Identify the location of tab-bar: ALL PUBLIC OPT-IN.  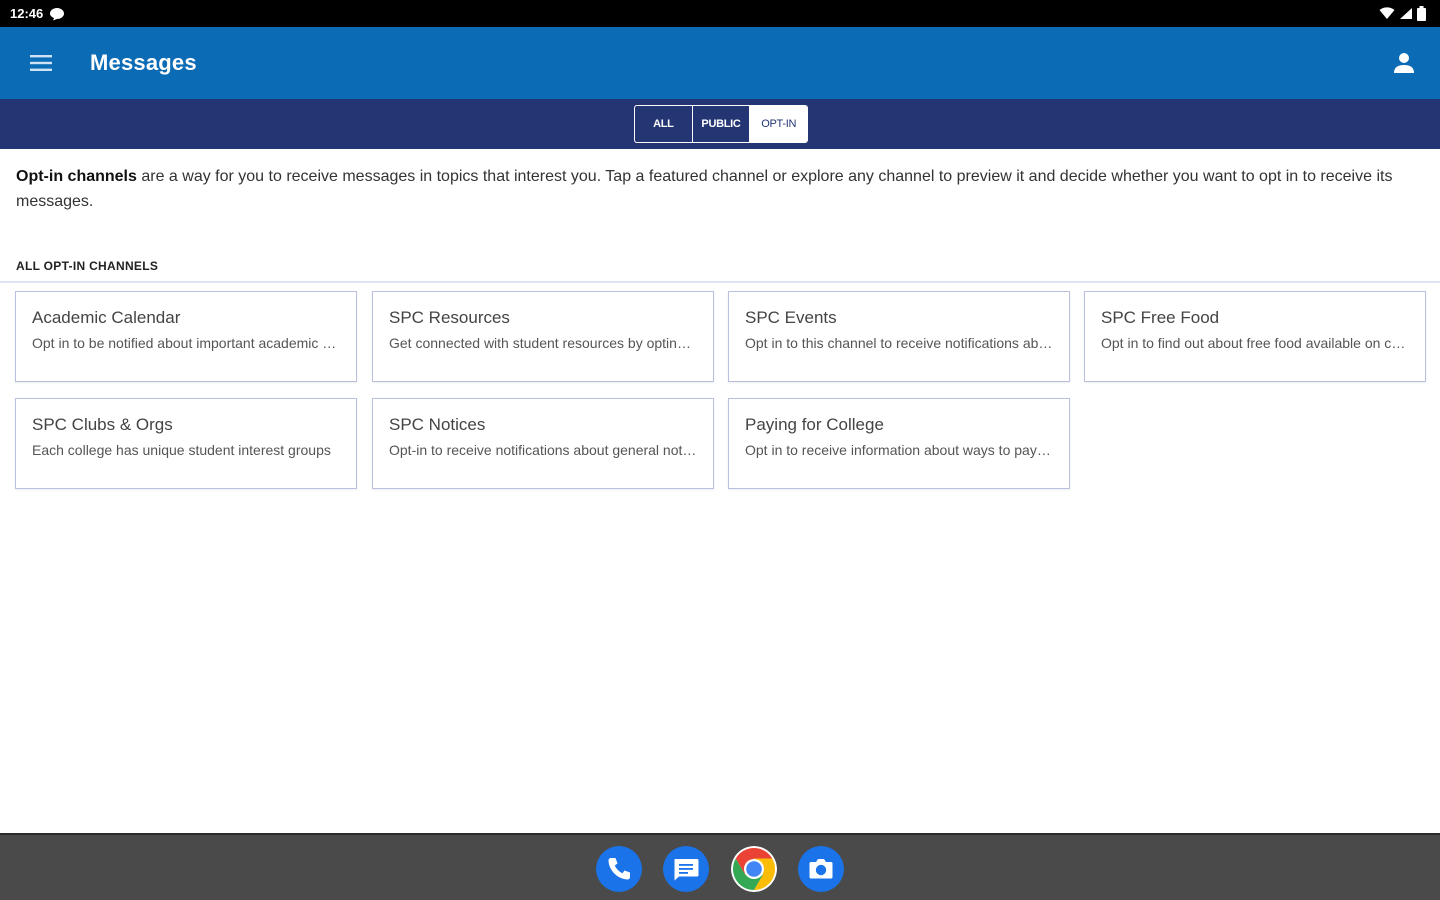
(720, 124).